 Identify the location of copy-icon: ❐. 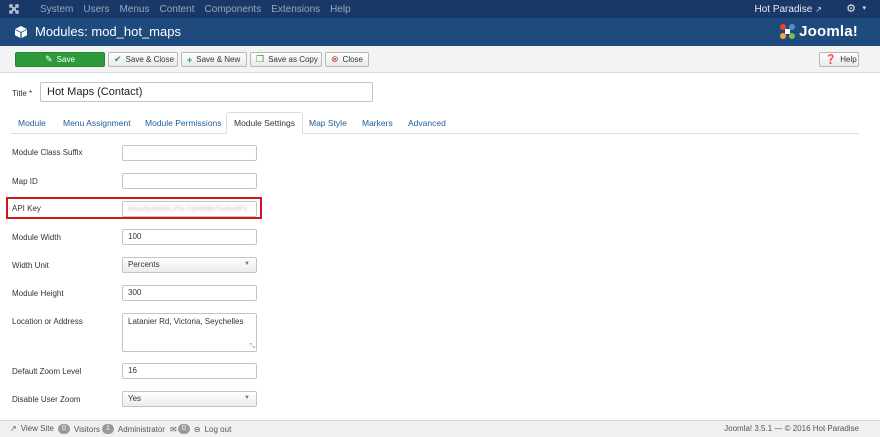
(260, 59).